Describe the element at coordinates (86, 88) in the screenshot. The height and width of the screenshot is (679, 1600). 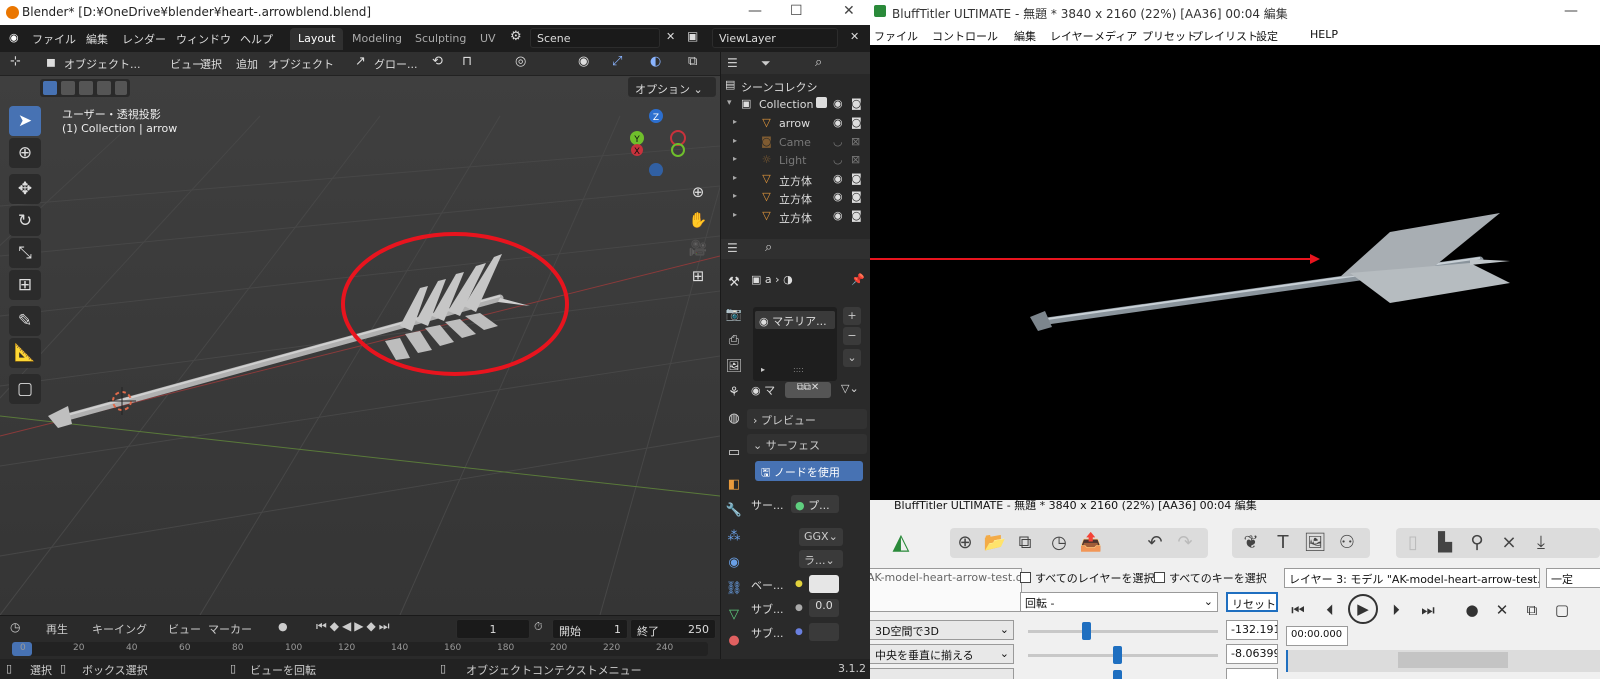
I see `select-subtract-icon` at that location.